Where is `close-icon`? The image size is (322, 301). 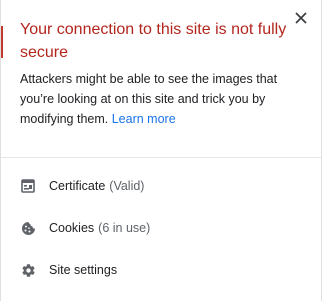
close-icon is located at coordinates (301, 18).